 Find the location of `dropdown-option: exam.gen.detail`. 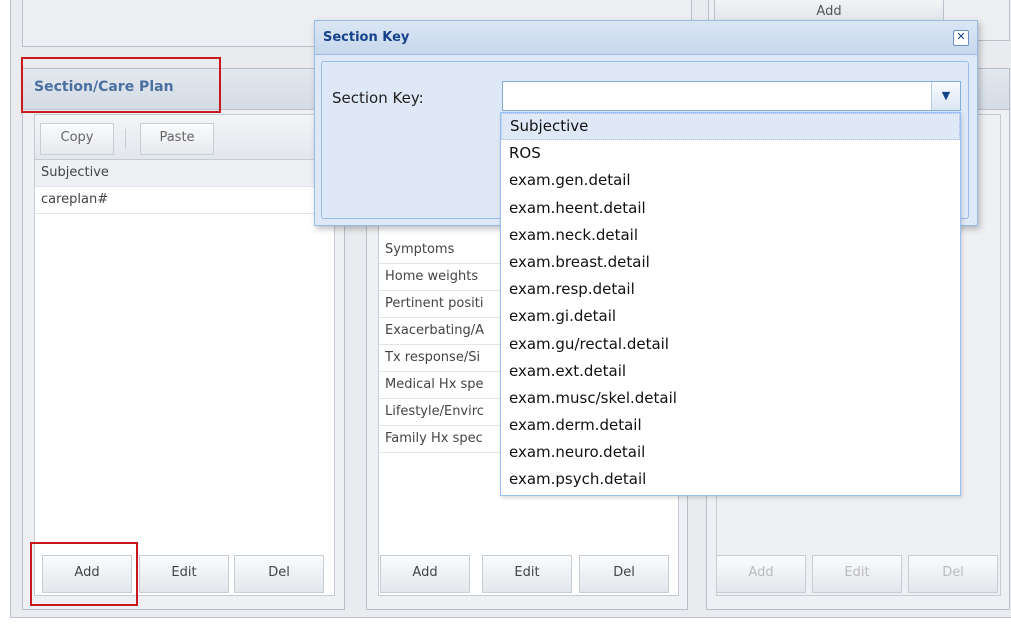

dropdown-option: exam.gen.detail is located at coordinates (730, 180).